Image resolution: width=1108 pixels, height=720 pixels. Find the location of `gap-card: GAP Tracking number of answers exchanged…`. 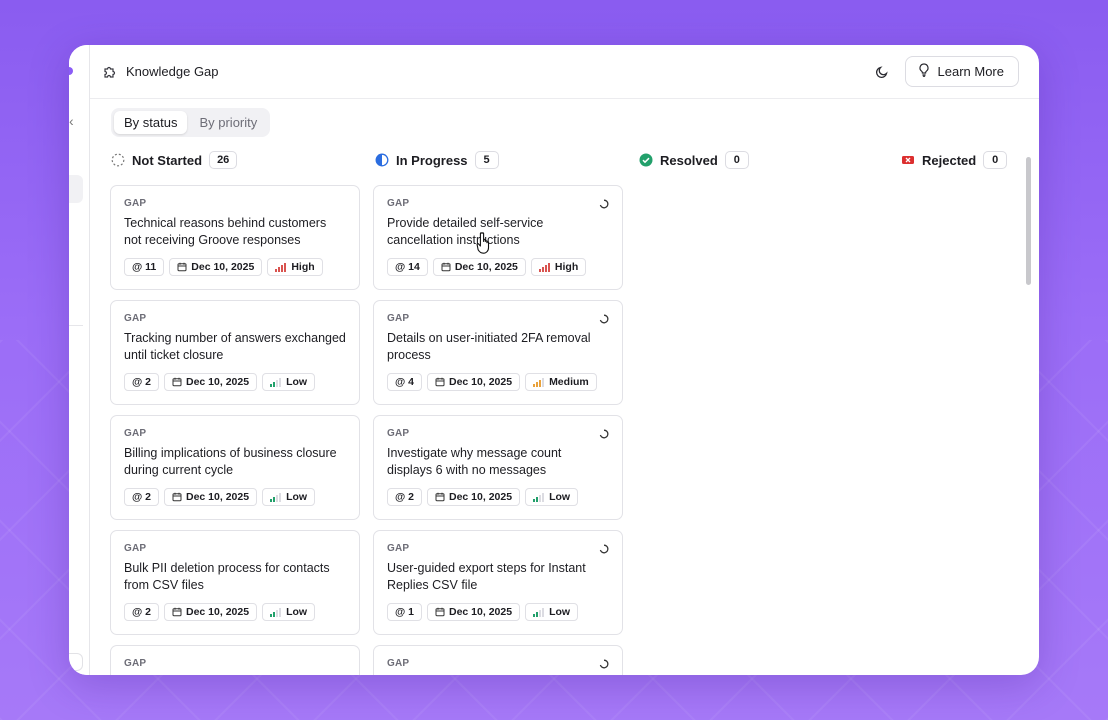

gap-card: GAP Tracking number of answers exchanged… is located at coordinates (235, 352).